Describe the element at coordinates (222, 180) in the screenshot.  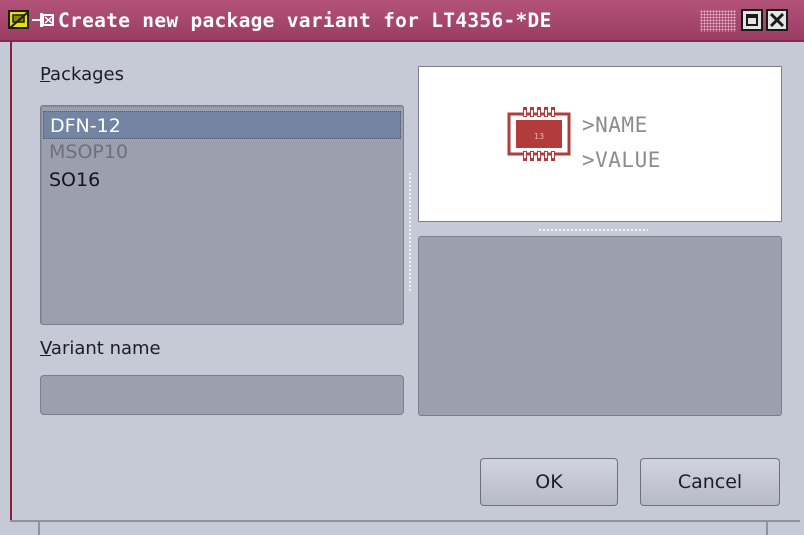
I see `list-item-so16: SO16` at that location.